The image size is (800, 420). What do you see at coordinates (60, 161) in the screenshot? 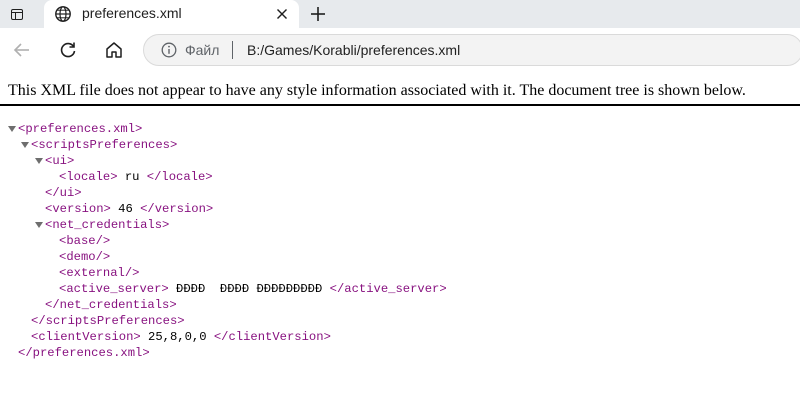
I see `xml-line-ui-open: <ui>` at bounding box center [60, 161].